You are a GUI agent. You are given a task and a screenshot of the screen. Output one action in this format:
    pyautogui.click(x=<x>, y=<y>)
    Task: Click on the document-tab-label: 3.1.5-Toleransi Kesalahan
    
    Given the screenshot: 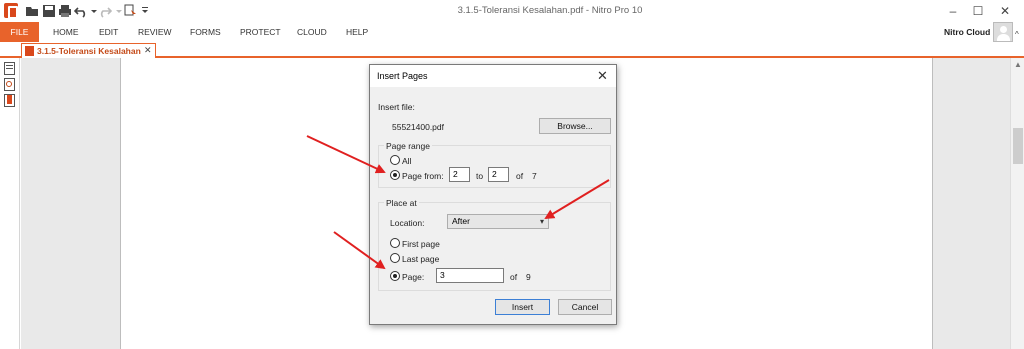 What is the action you would take?
    pyautogui.click(x=89, y=51)
    